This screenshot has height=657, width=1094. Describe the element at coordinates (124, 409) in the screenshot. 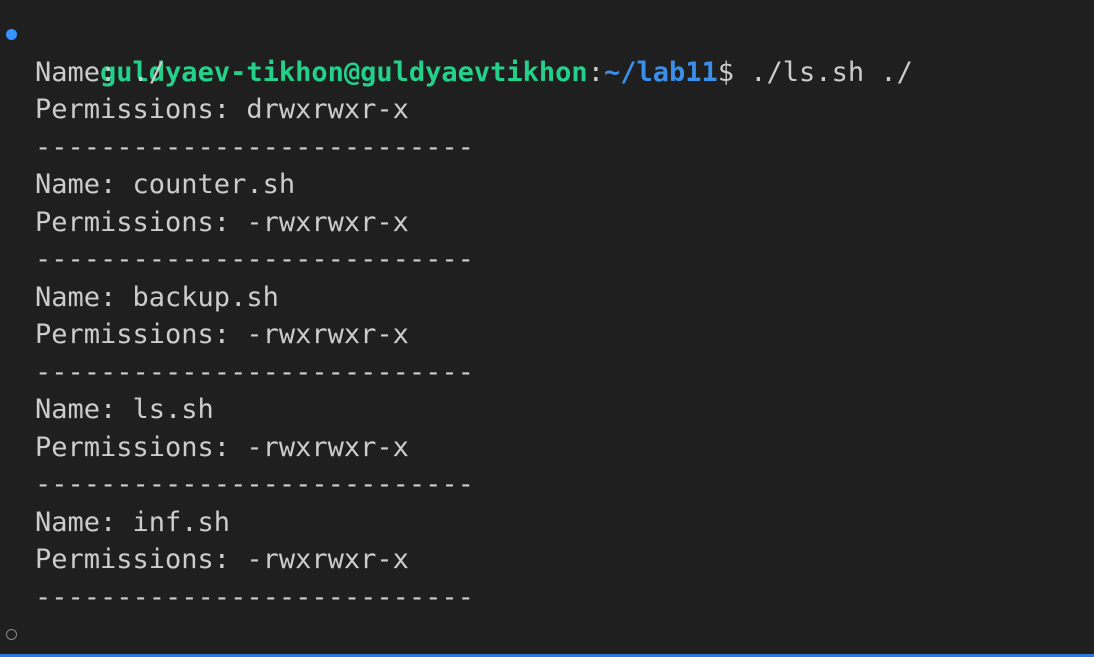

I see `output-name-line: Name: ls.sh` at that location.